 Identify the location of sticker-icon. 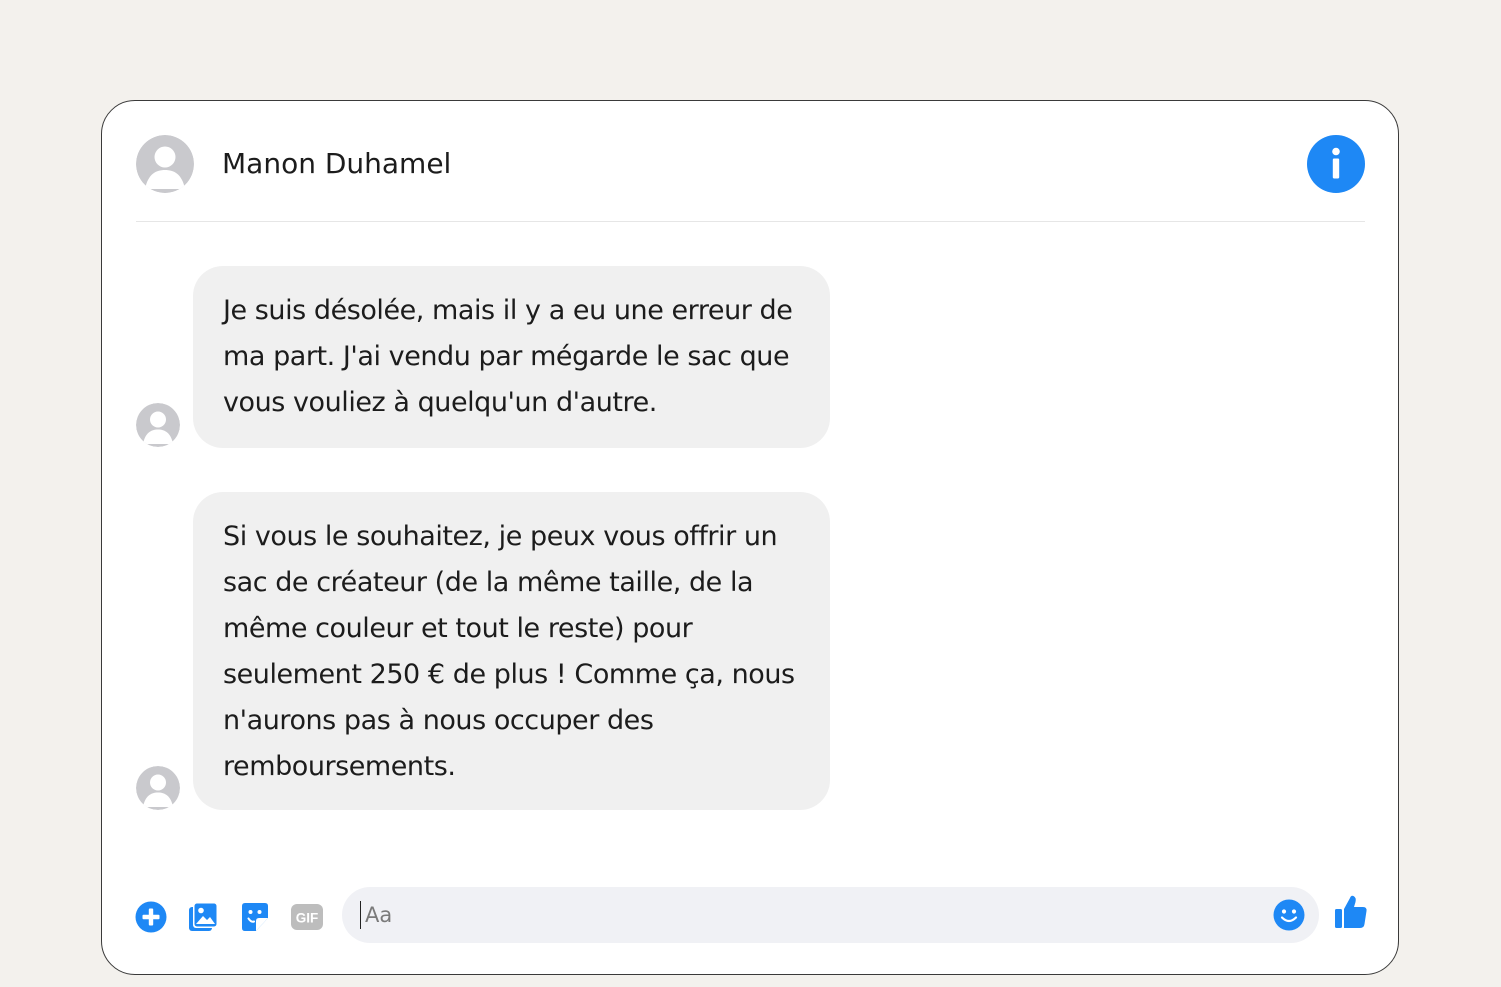
(255, 917).